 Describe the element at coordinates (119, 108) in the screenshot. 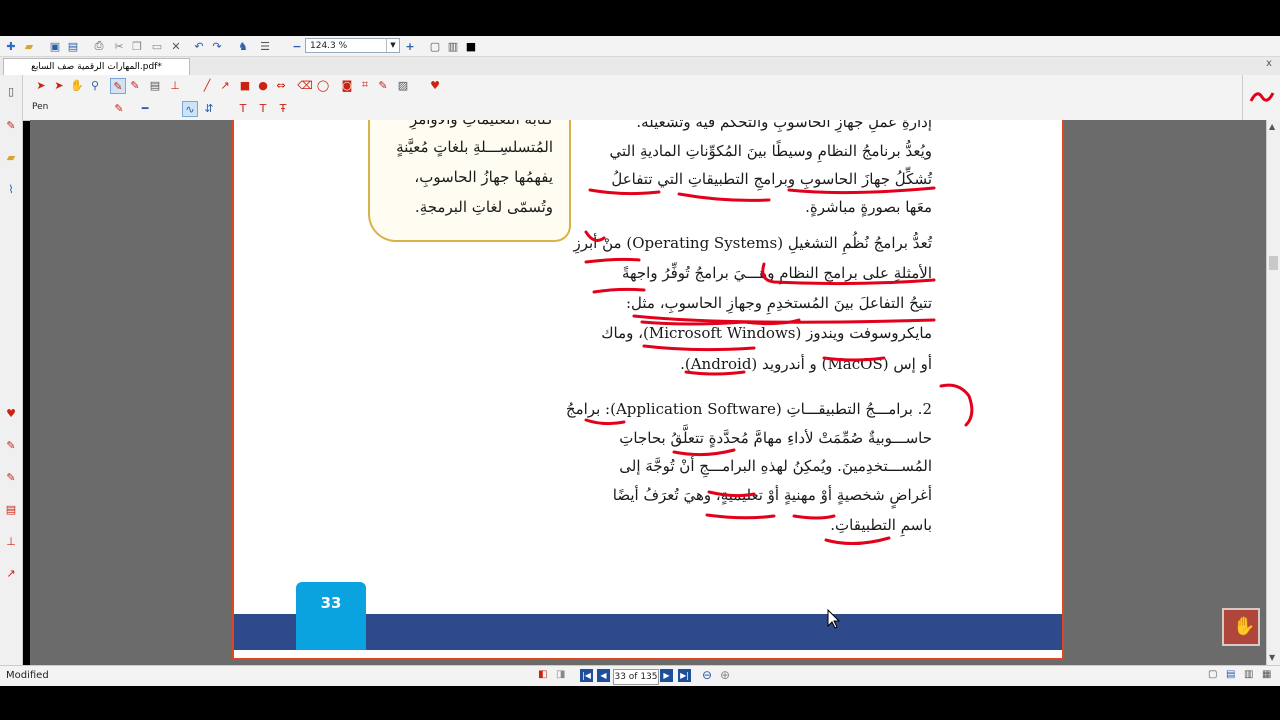

I see `pen-color-icon: ✎` at that location.